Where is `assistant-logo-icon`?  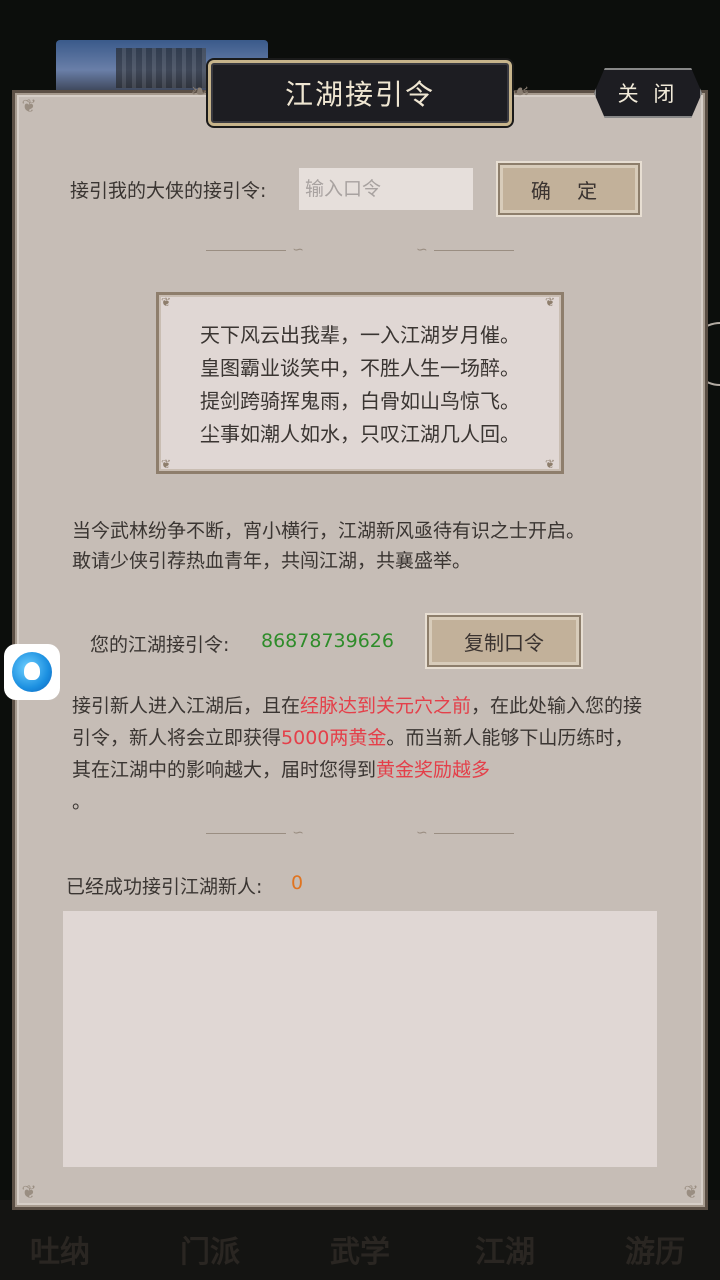
assistant-logo-icon is located at coordinates (32, 672).